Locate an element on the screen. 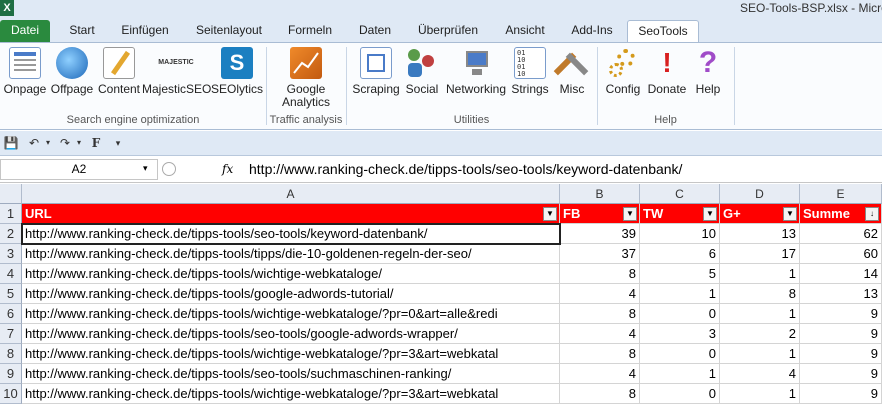 This screenshot has height=404, width=882. cell-gplus: 13 is located at coordinates (760, 234).